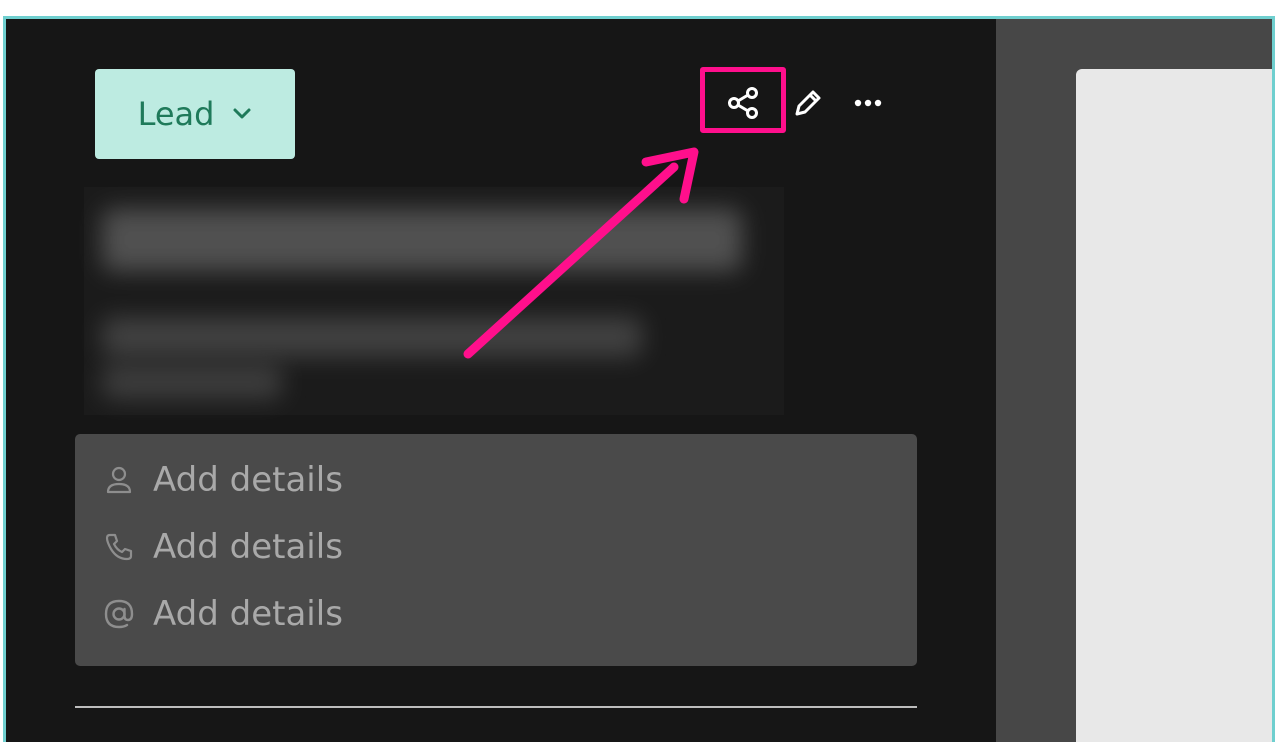 The width and height of the screenshot is (1280, 742). What do you see at coordinates (119, 614) in the screenshot?
I see `at-sign-icon` at bounding box center [119, 614].